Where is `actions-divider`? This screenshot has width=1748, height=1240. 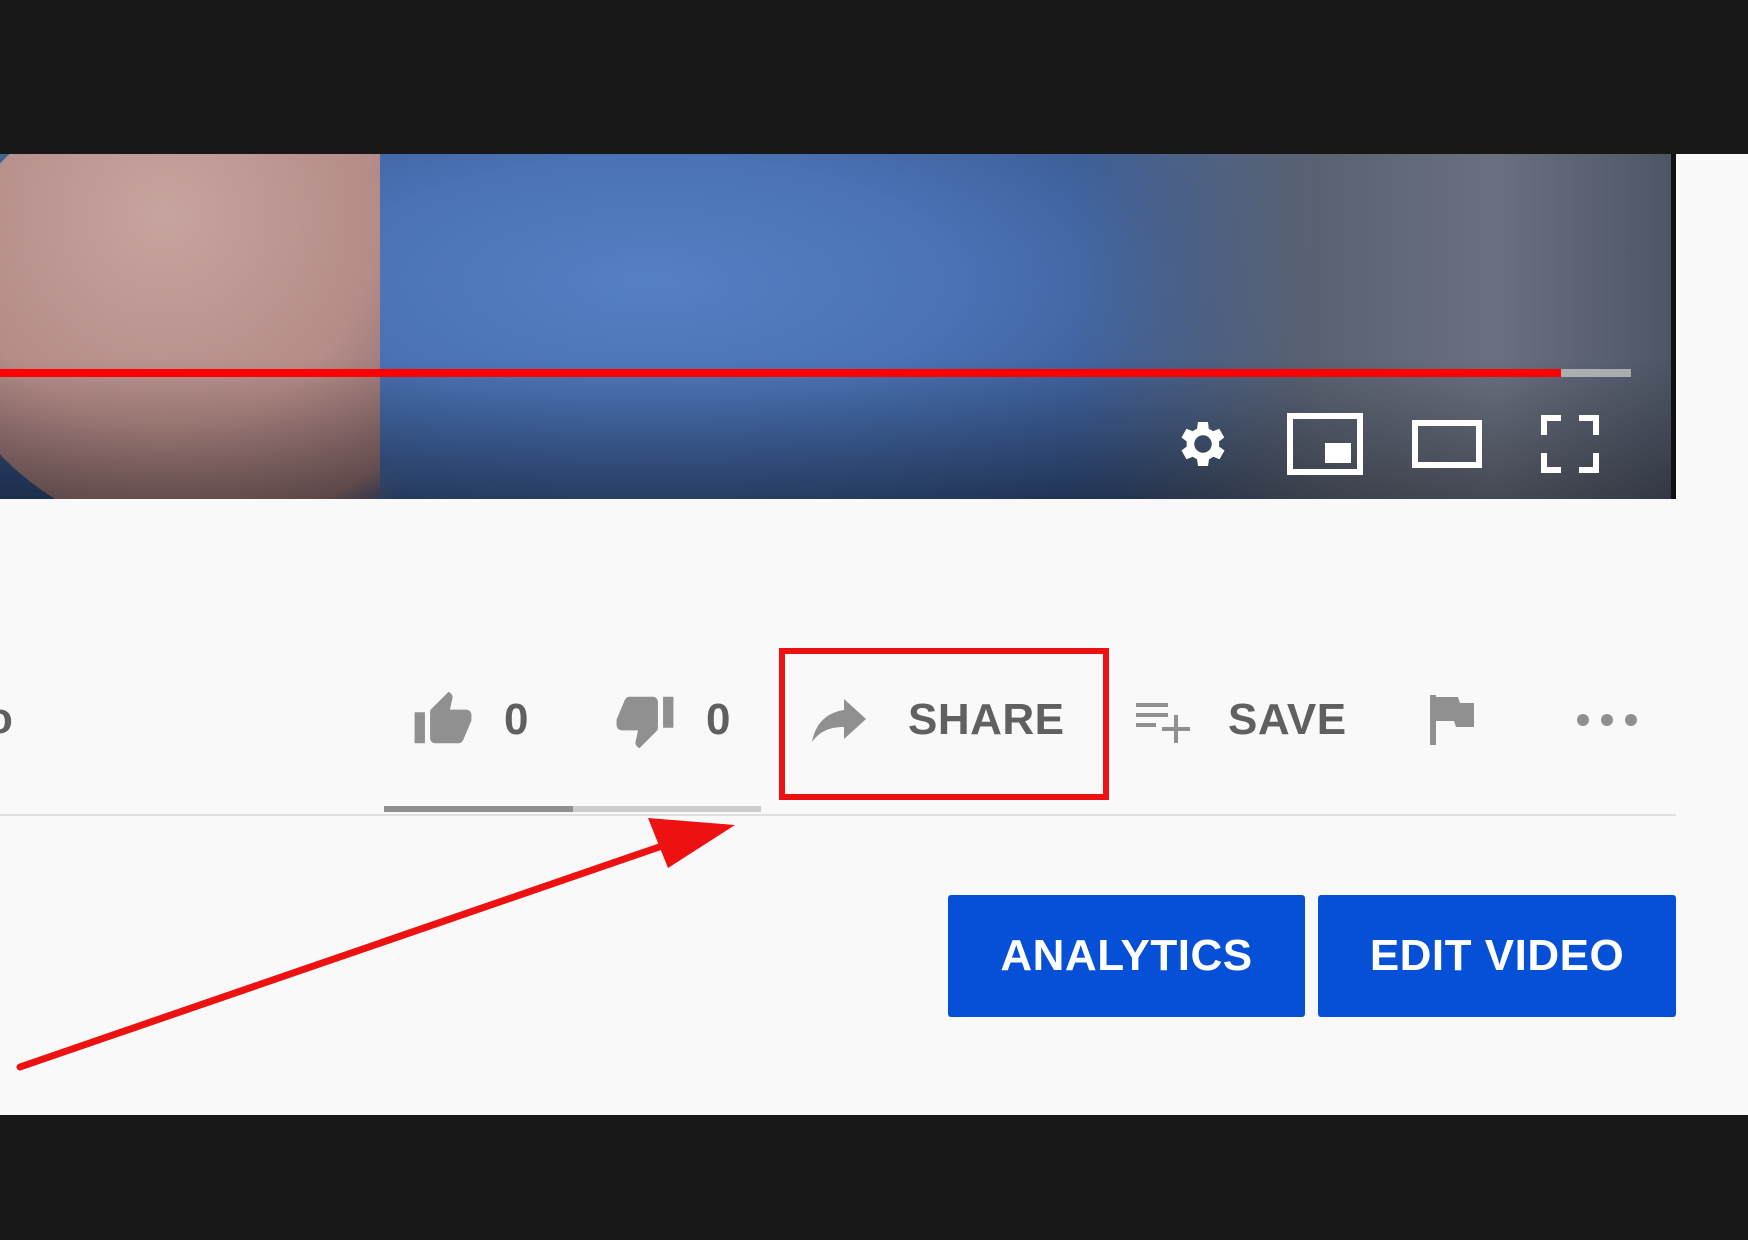 actions-divider is located at coordinates (838, 815).